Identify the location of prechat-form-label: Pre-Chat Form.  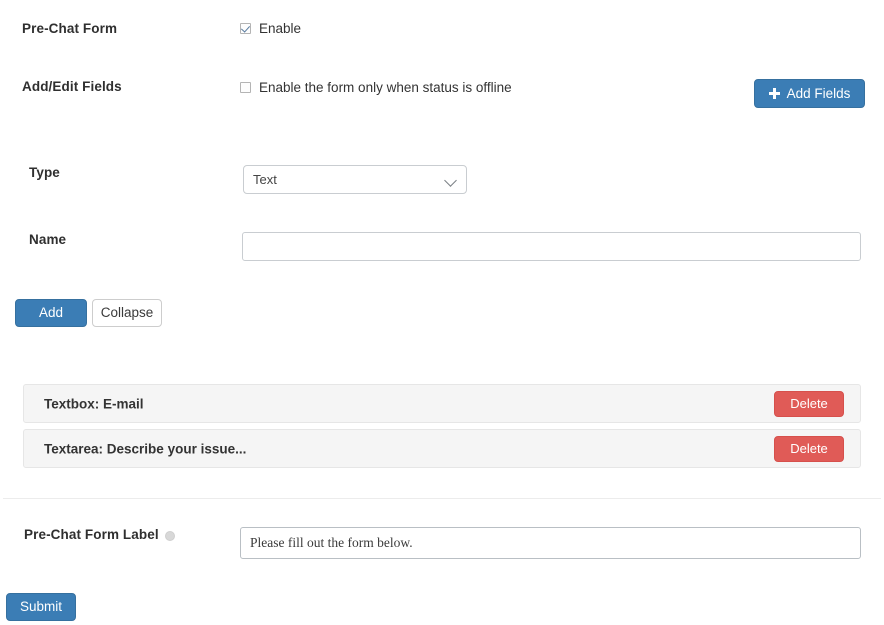
(70, 28).